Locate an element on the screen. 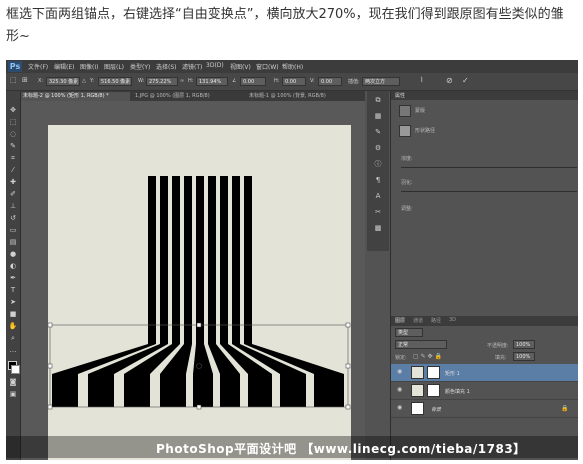 The width and height of the screenshot is (583, 464). fill-label: 填充: is located at coordinates (501, 358).